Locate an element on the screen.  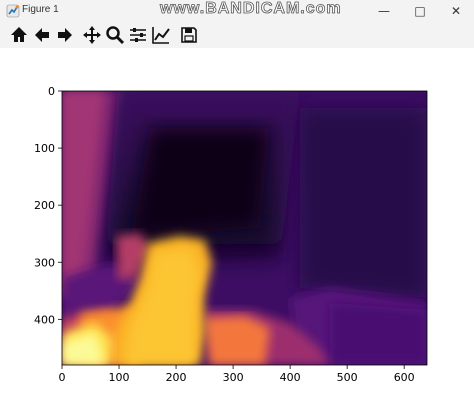
x-tick-label: 300 is located at coordinates (233, 377).